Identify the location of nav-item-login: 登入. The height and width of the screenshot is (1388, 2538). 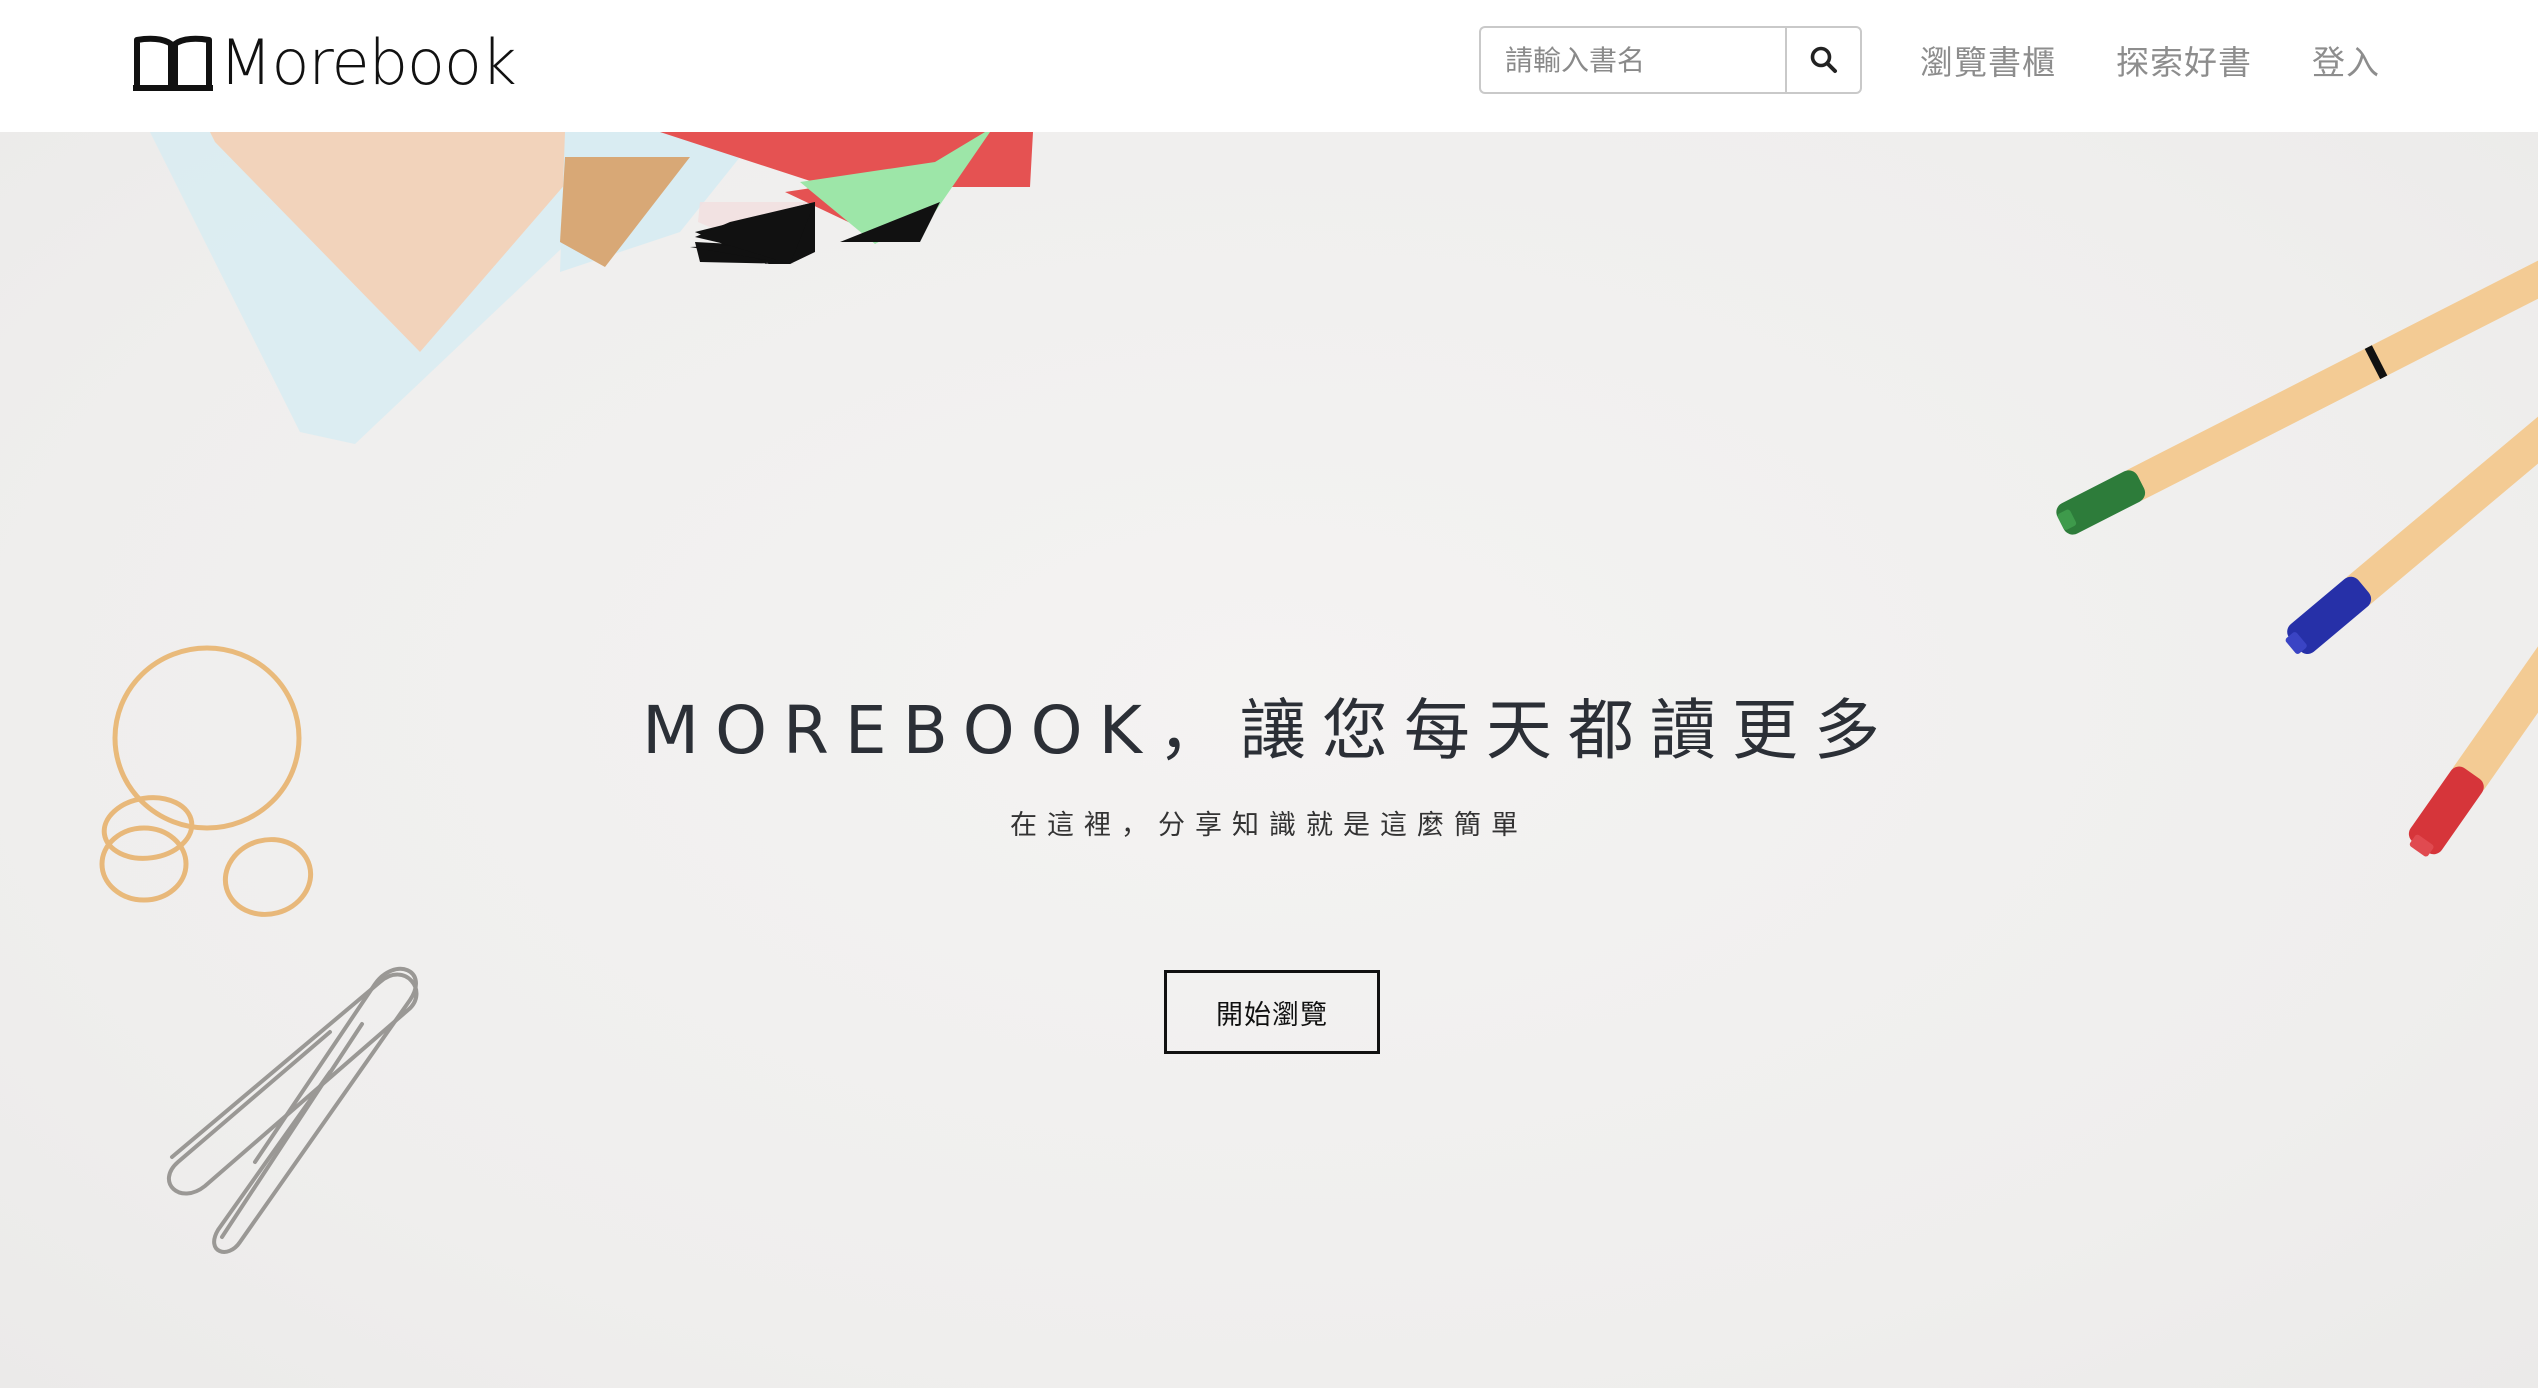
(2346, 60).